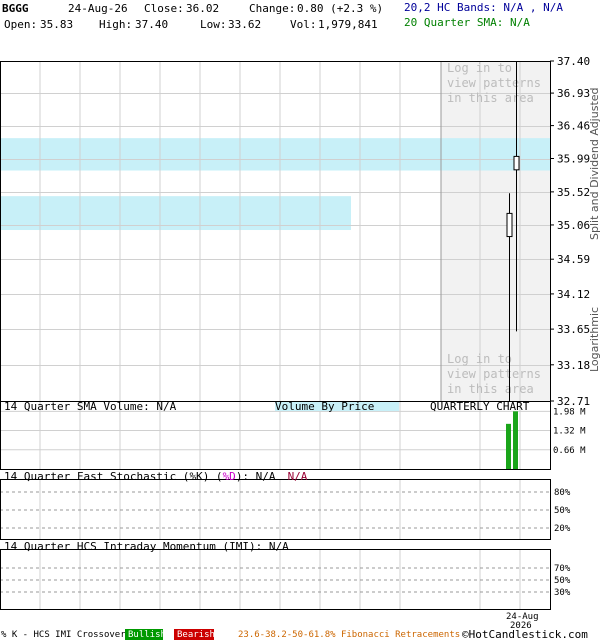 Image resolution: width=600 pixels, height=640 pixels. Describe the element at coordinates (573, 192) in the screenshot. I see `price-tick-label: 35.52` at that location.